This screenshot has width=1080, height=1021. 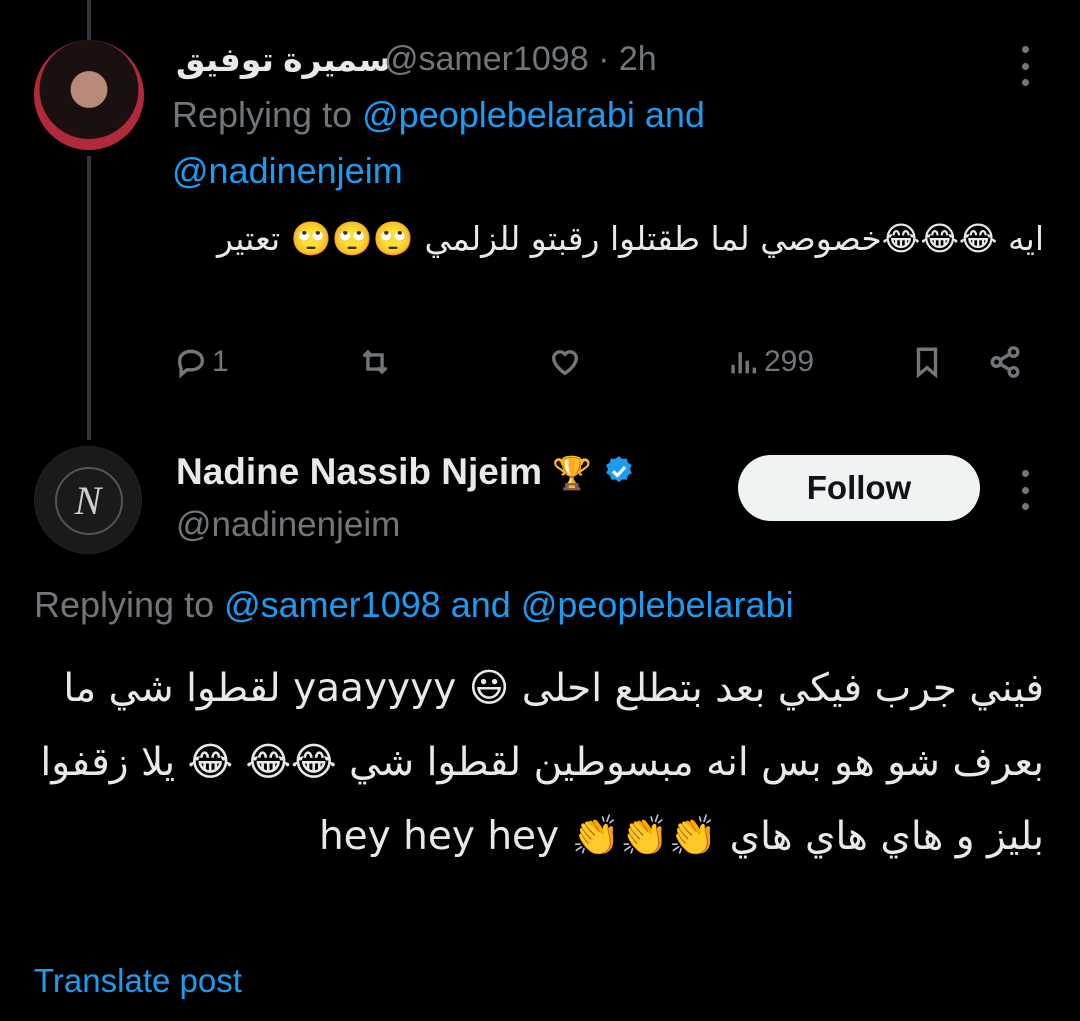 I want to click on author-name-row: Nadine Nassib Njeim 🏆, so click(x=406, y=472).